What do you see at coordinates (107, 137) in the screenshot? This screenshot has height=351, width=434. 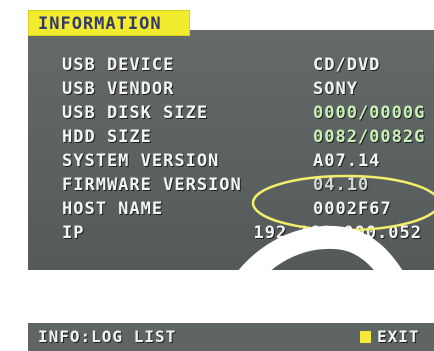 I see `hdd-size-label: HDD SIZE` at bounding box center [107, 137].